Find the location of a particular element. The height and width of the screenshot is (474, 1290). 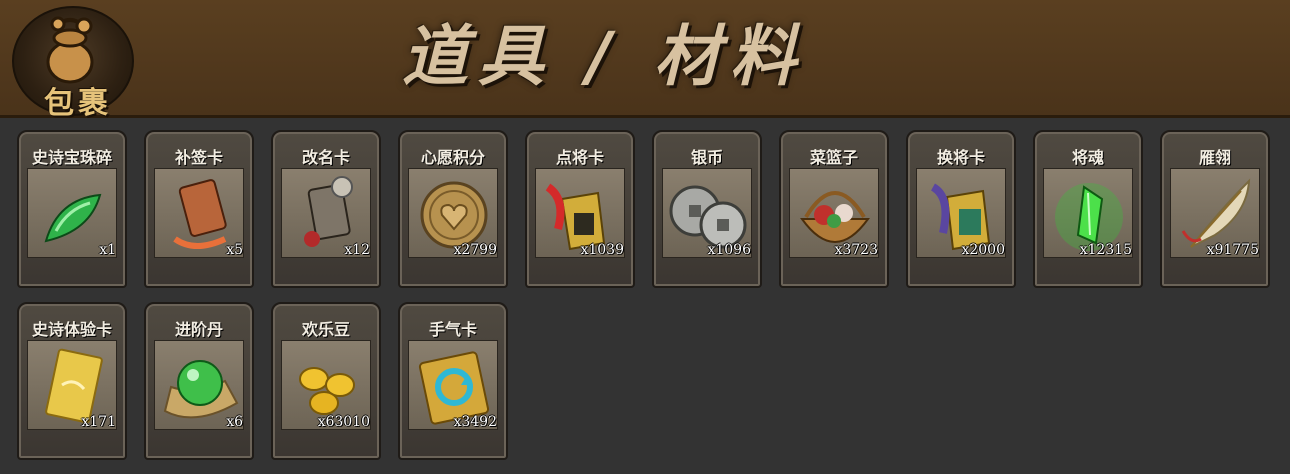

item-count: x171 is located at coordinates (98, 422).